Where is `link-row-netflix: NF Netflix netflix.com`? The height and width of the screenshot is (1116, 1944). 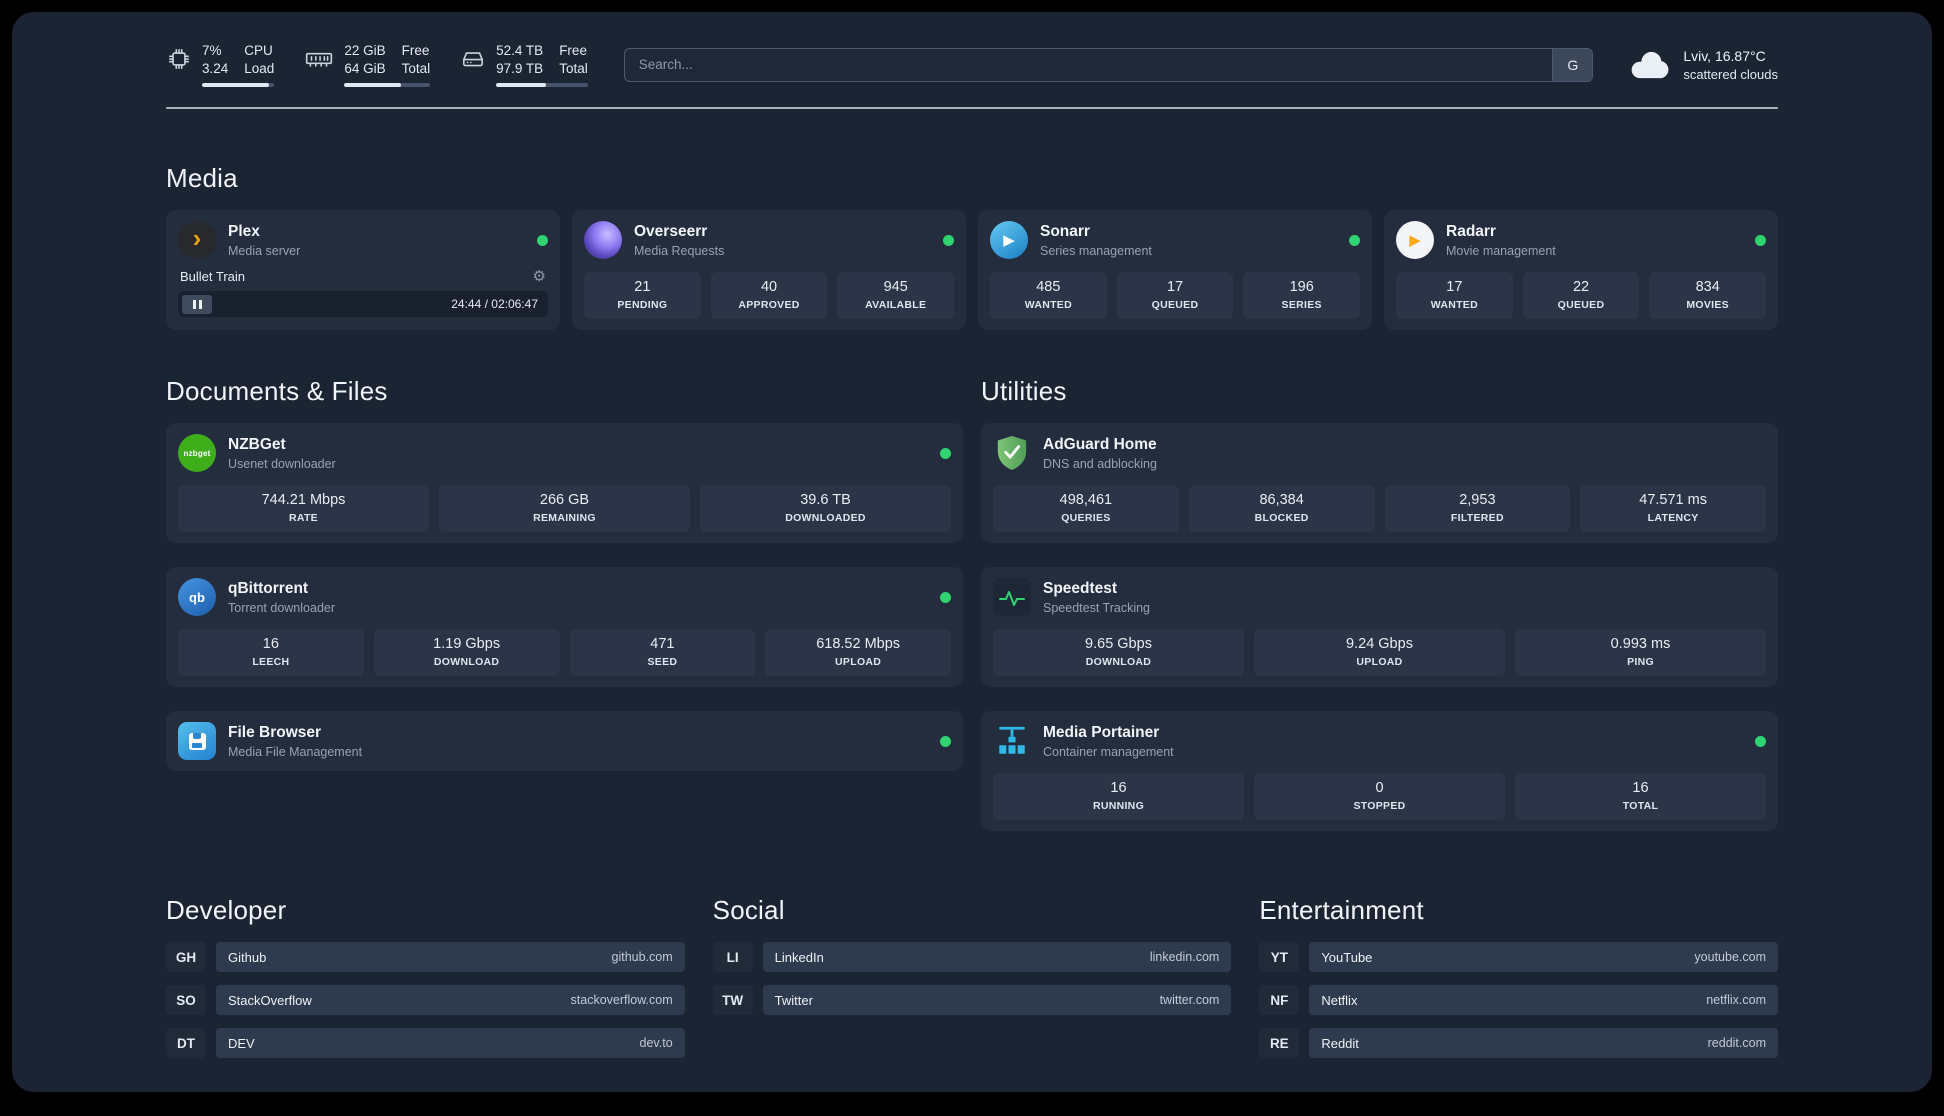 link-row-netflix: NF Netflix netflix.com is located at coordinates (1518, 1000).